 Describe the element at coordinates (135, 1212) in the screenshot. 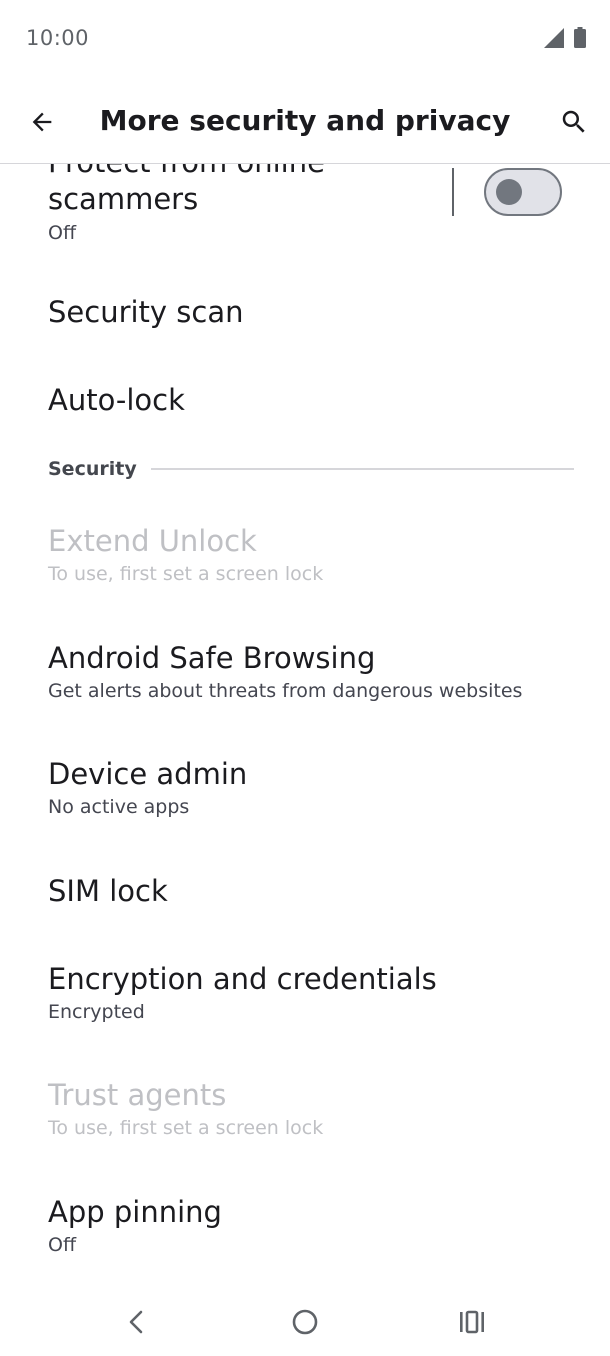

I see `item-title: App pinning` at that location.